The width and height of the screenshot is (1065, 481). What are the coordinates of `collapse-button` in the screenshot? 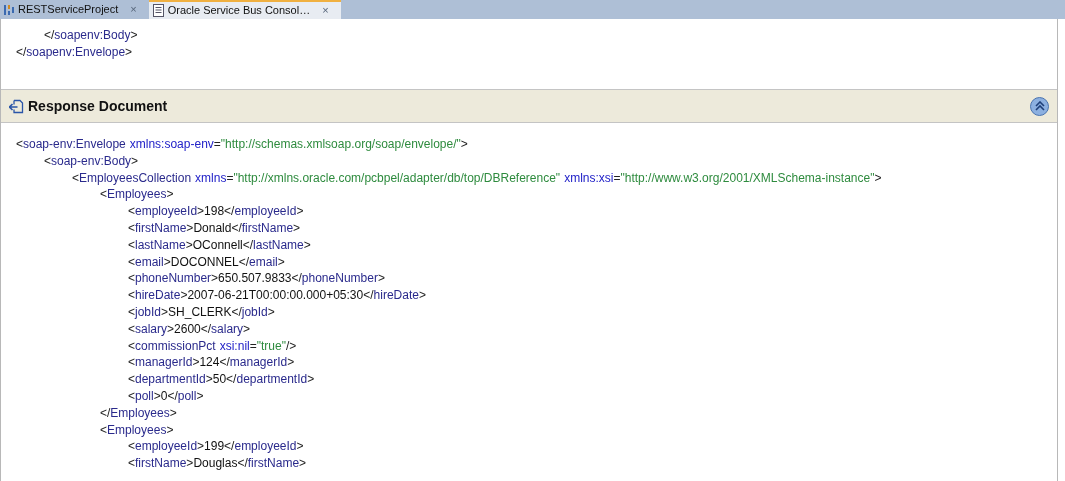 It's located at (1039, 106).